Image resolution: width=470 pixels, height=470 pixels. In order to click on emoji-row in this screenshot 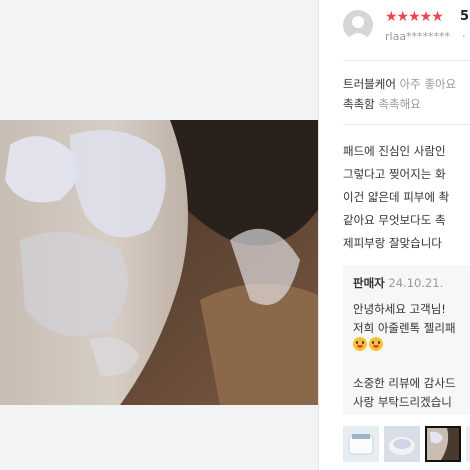, I will do `click(369, 346)`.